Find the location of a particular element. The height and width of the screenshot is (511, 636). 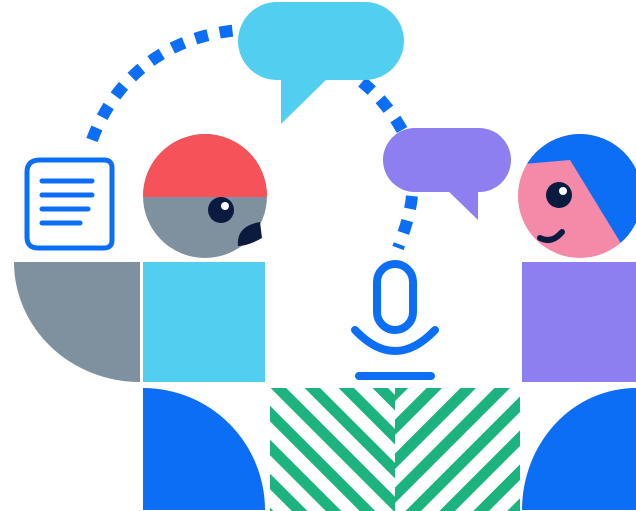

dotted-connector-arc is located at coordinates (163, 83).